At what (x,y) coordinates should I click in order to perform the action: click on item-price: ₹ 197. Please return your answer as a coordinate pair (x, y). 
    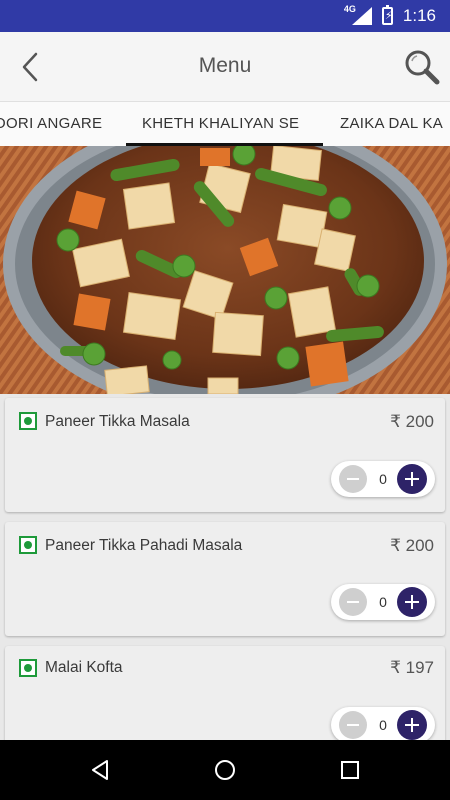
    Looking at the image, I should click on (412, 667).